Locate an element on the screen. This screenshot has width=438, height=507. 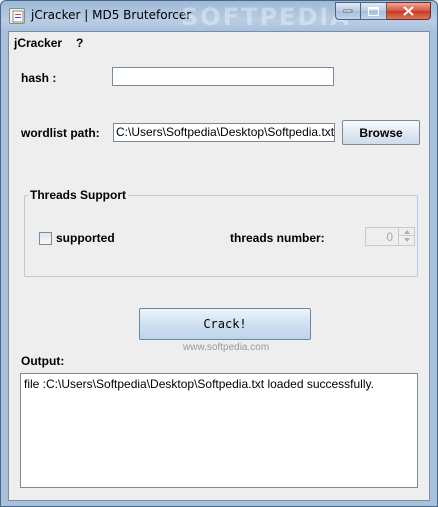
threads-group-title: Threads Support is located at coordinates (78, 195).